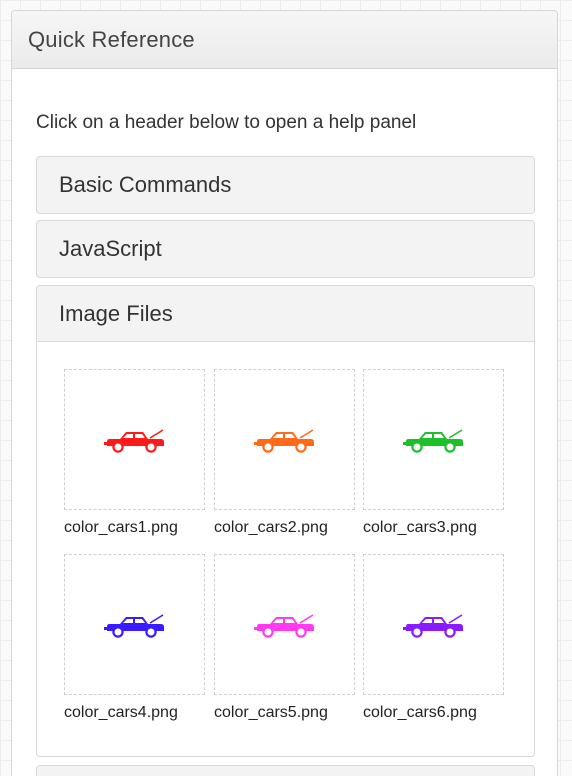  What do you see at coordinates (285, 314) in the screenshot?
I see `accordion-header-image-files: Image Files` at bounding box center [285, 314].